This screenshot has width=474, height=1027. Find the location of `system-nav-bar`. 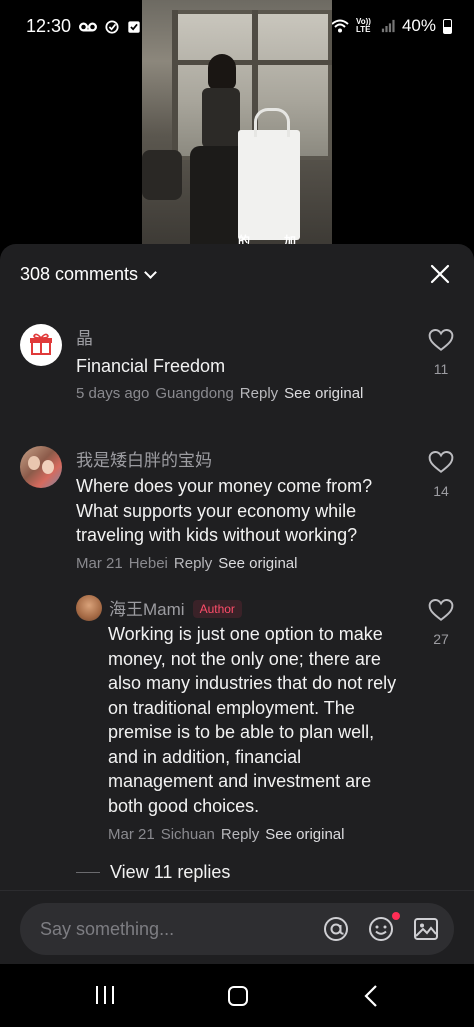

system-nav-bar is located at coordinates (237, 995).